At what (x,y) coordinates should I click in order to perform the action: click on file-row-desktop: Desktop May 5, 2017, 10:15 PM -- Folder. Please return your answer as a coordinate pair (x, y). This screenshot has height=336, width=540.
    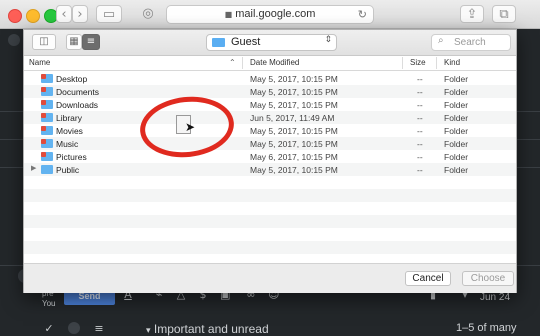
    Looking at the image, I should click on (270, 78).